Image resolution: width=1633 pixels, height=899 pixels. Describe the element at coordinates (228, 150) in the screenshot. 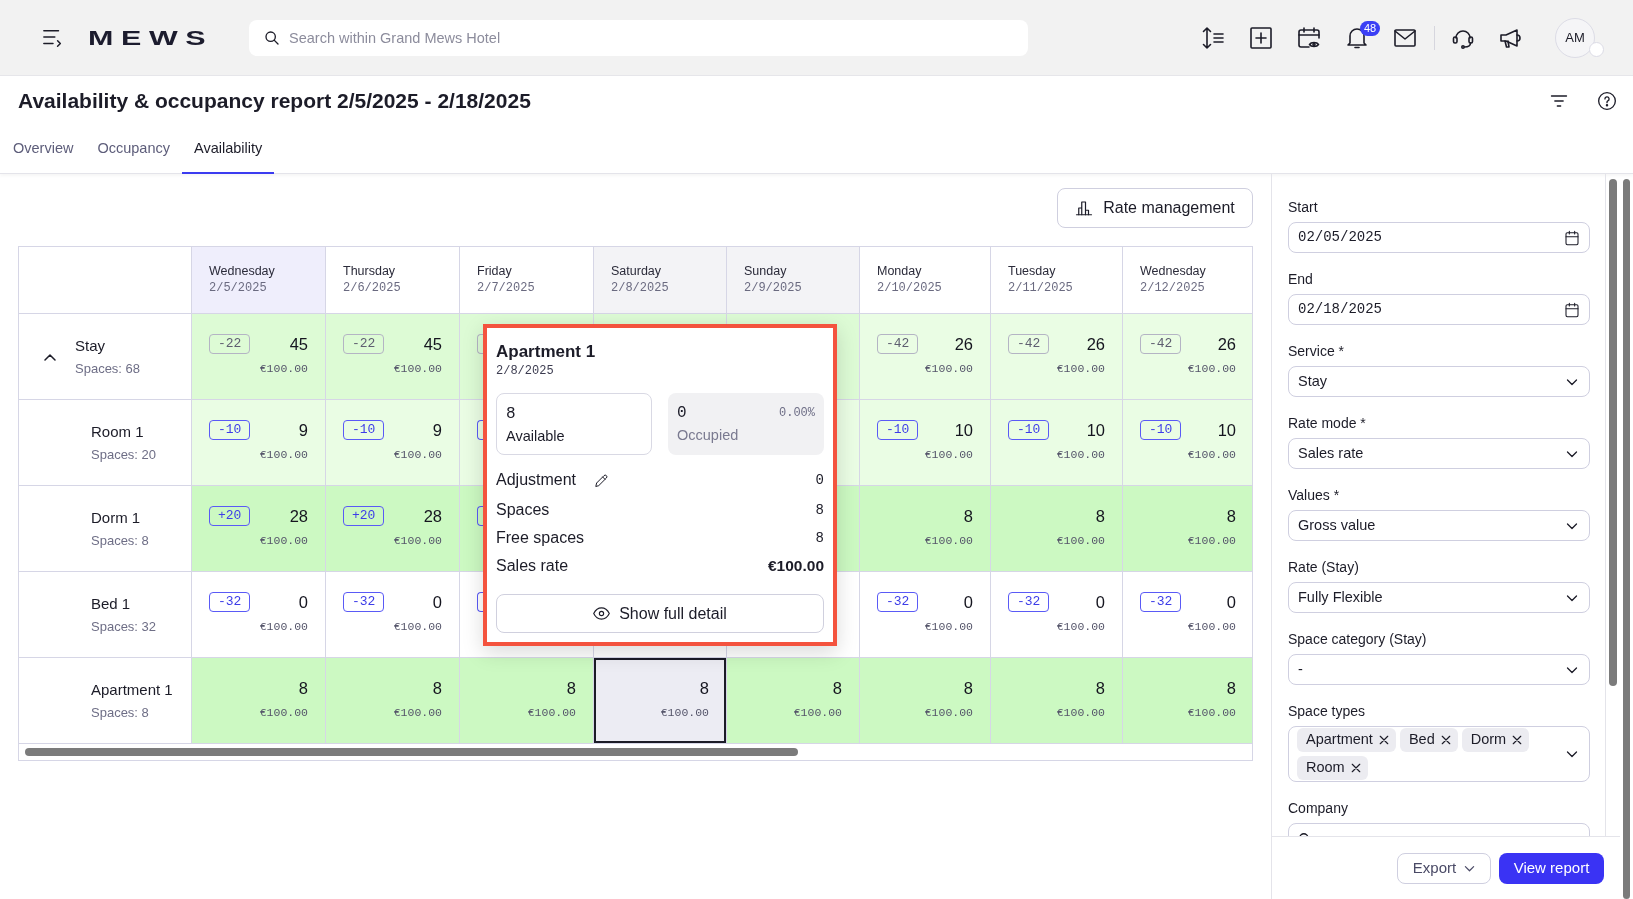

I see `tab: Availability` at that location.